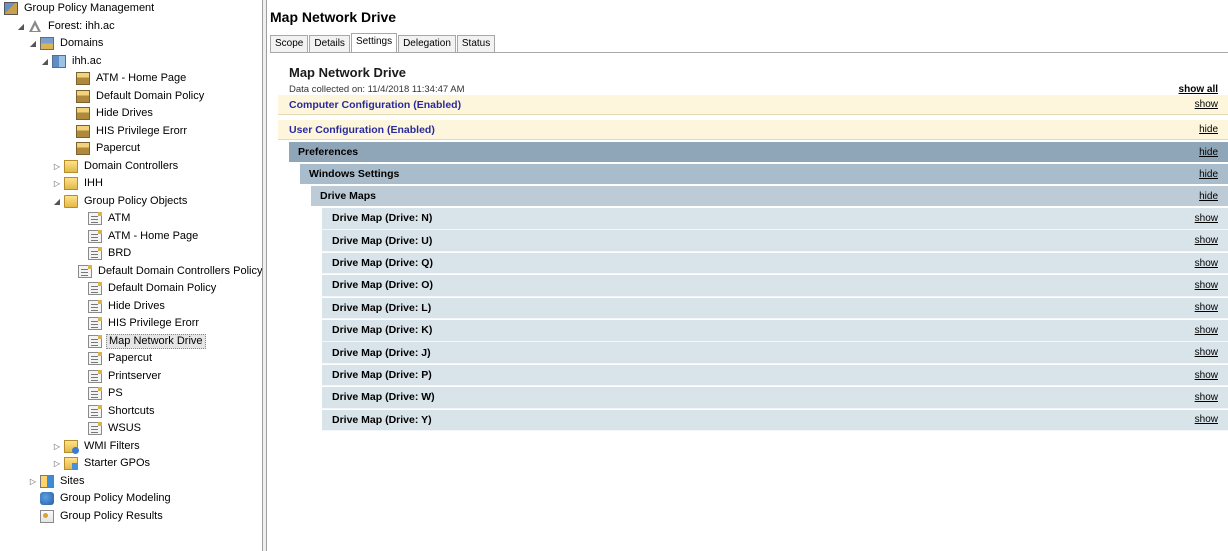 This screenshot has height=551, width=1228. I want to click on windows-settings-header: Windows Settings hide, so click(764, 174).